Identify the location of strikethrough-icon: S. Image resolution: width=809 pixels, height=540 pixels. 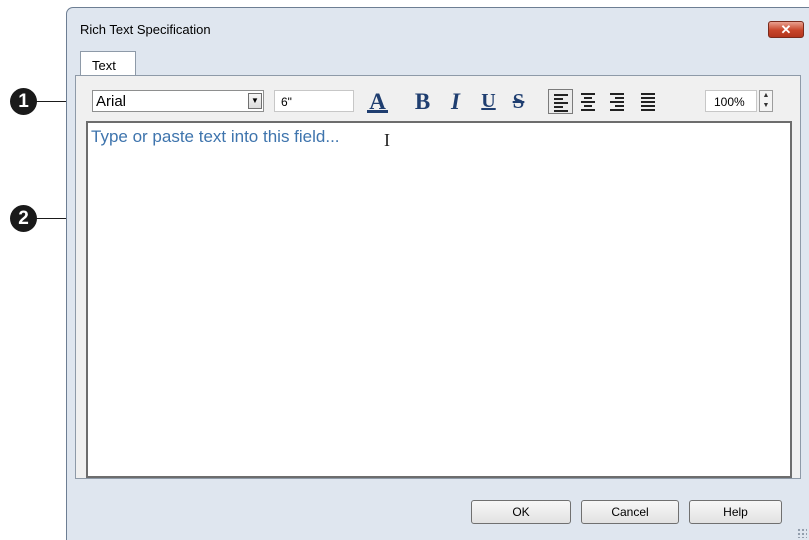
(518, 101).